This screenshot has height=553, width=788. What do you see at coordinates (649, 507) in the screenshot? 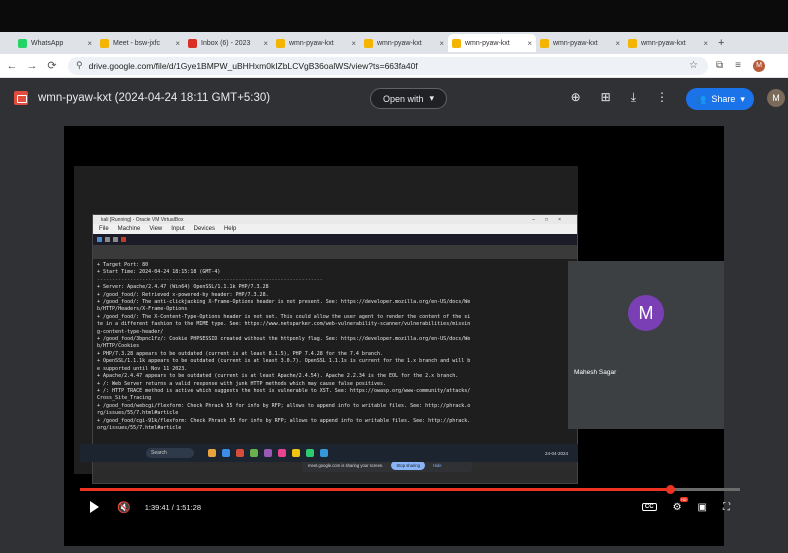
I see `captions-icon: CC` at bounding box center [649, 507].